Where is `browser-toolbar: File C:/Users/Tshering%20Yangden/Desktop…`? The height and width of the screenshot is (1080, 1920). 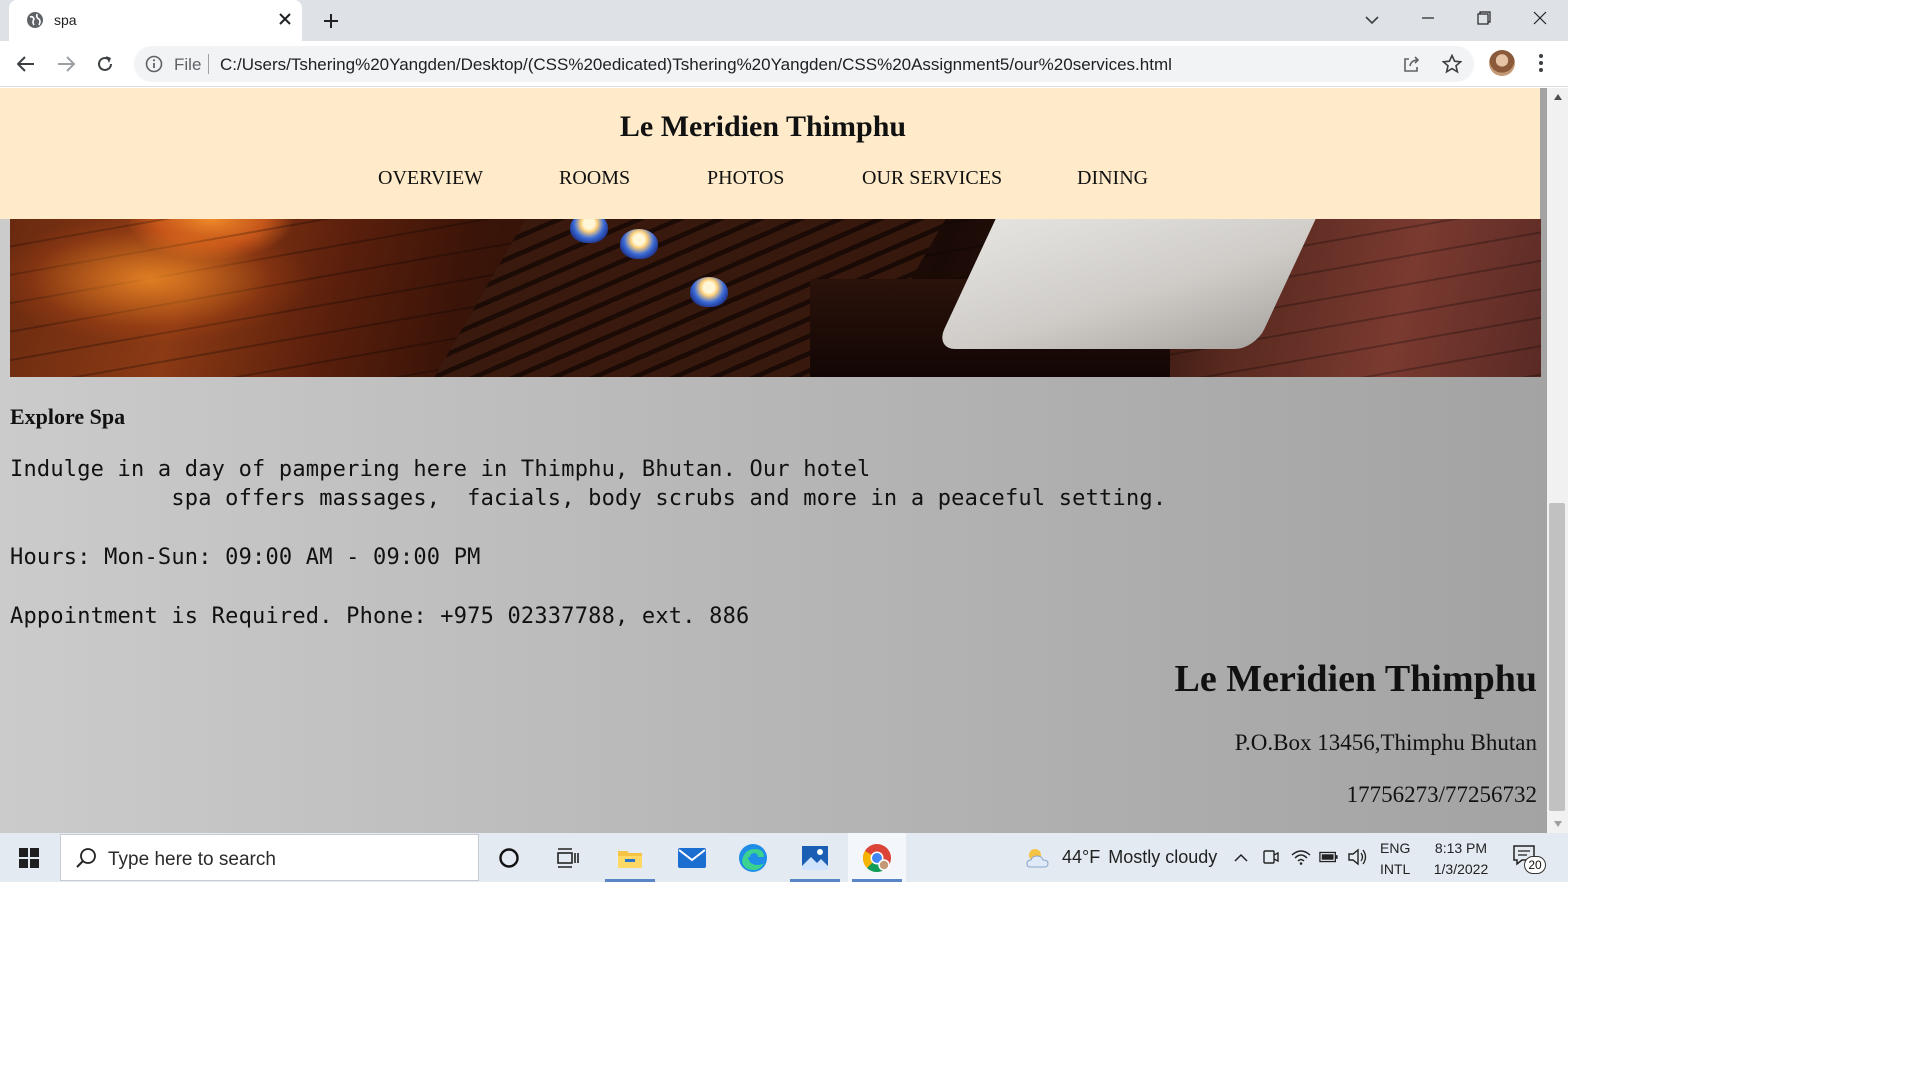
browser-toolbar: File C:/Users/Tshering%20Yangden/Desktop… is located at coordinates (784, 64).